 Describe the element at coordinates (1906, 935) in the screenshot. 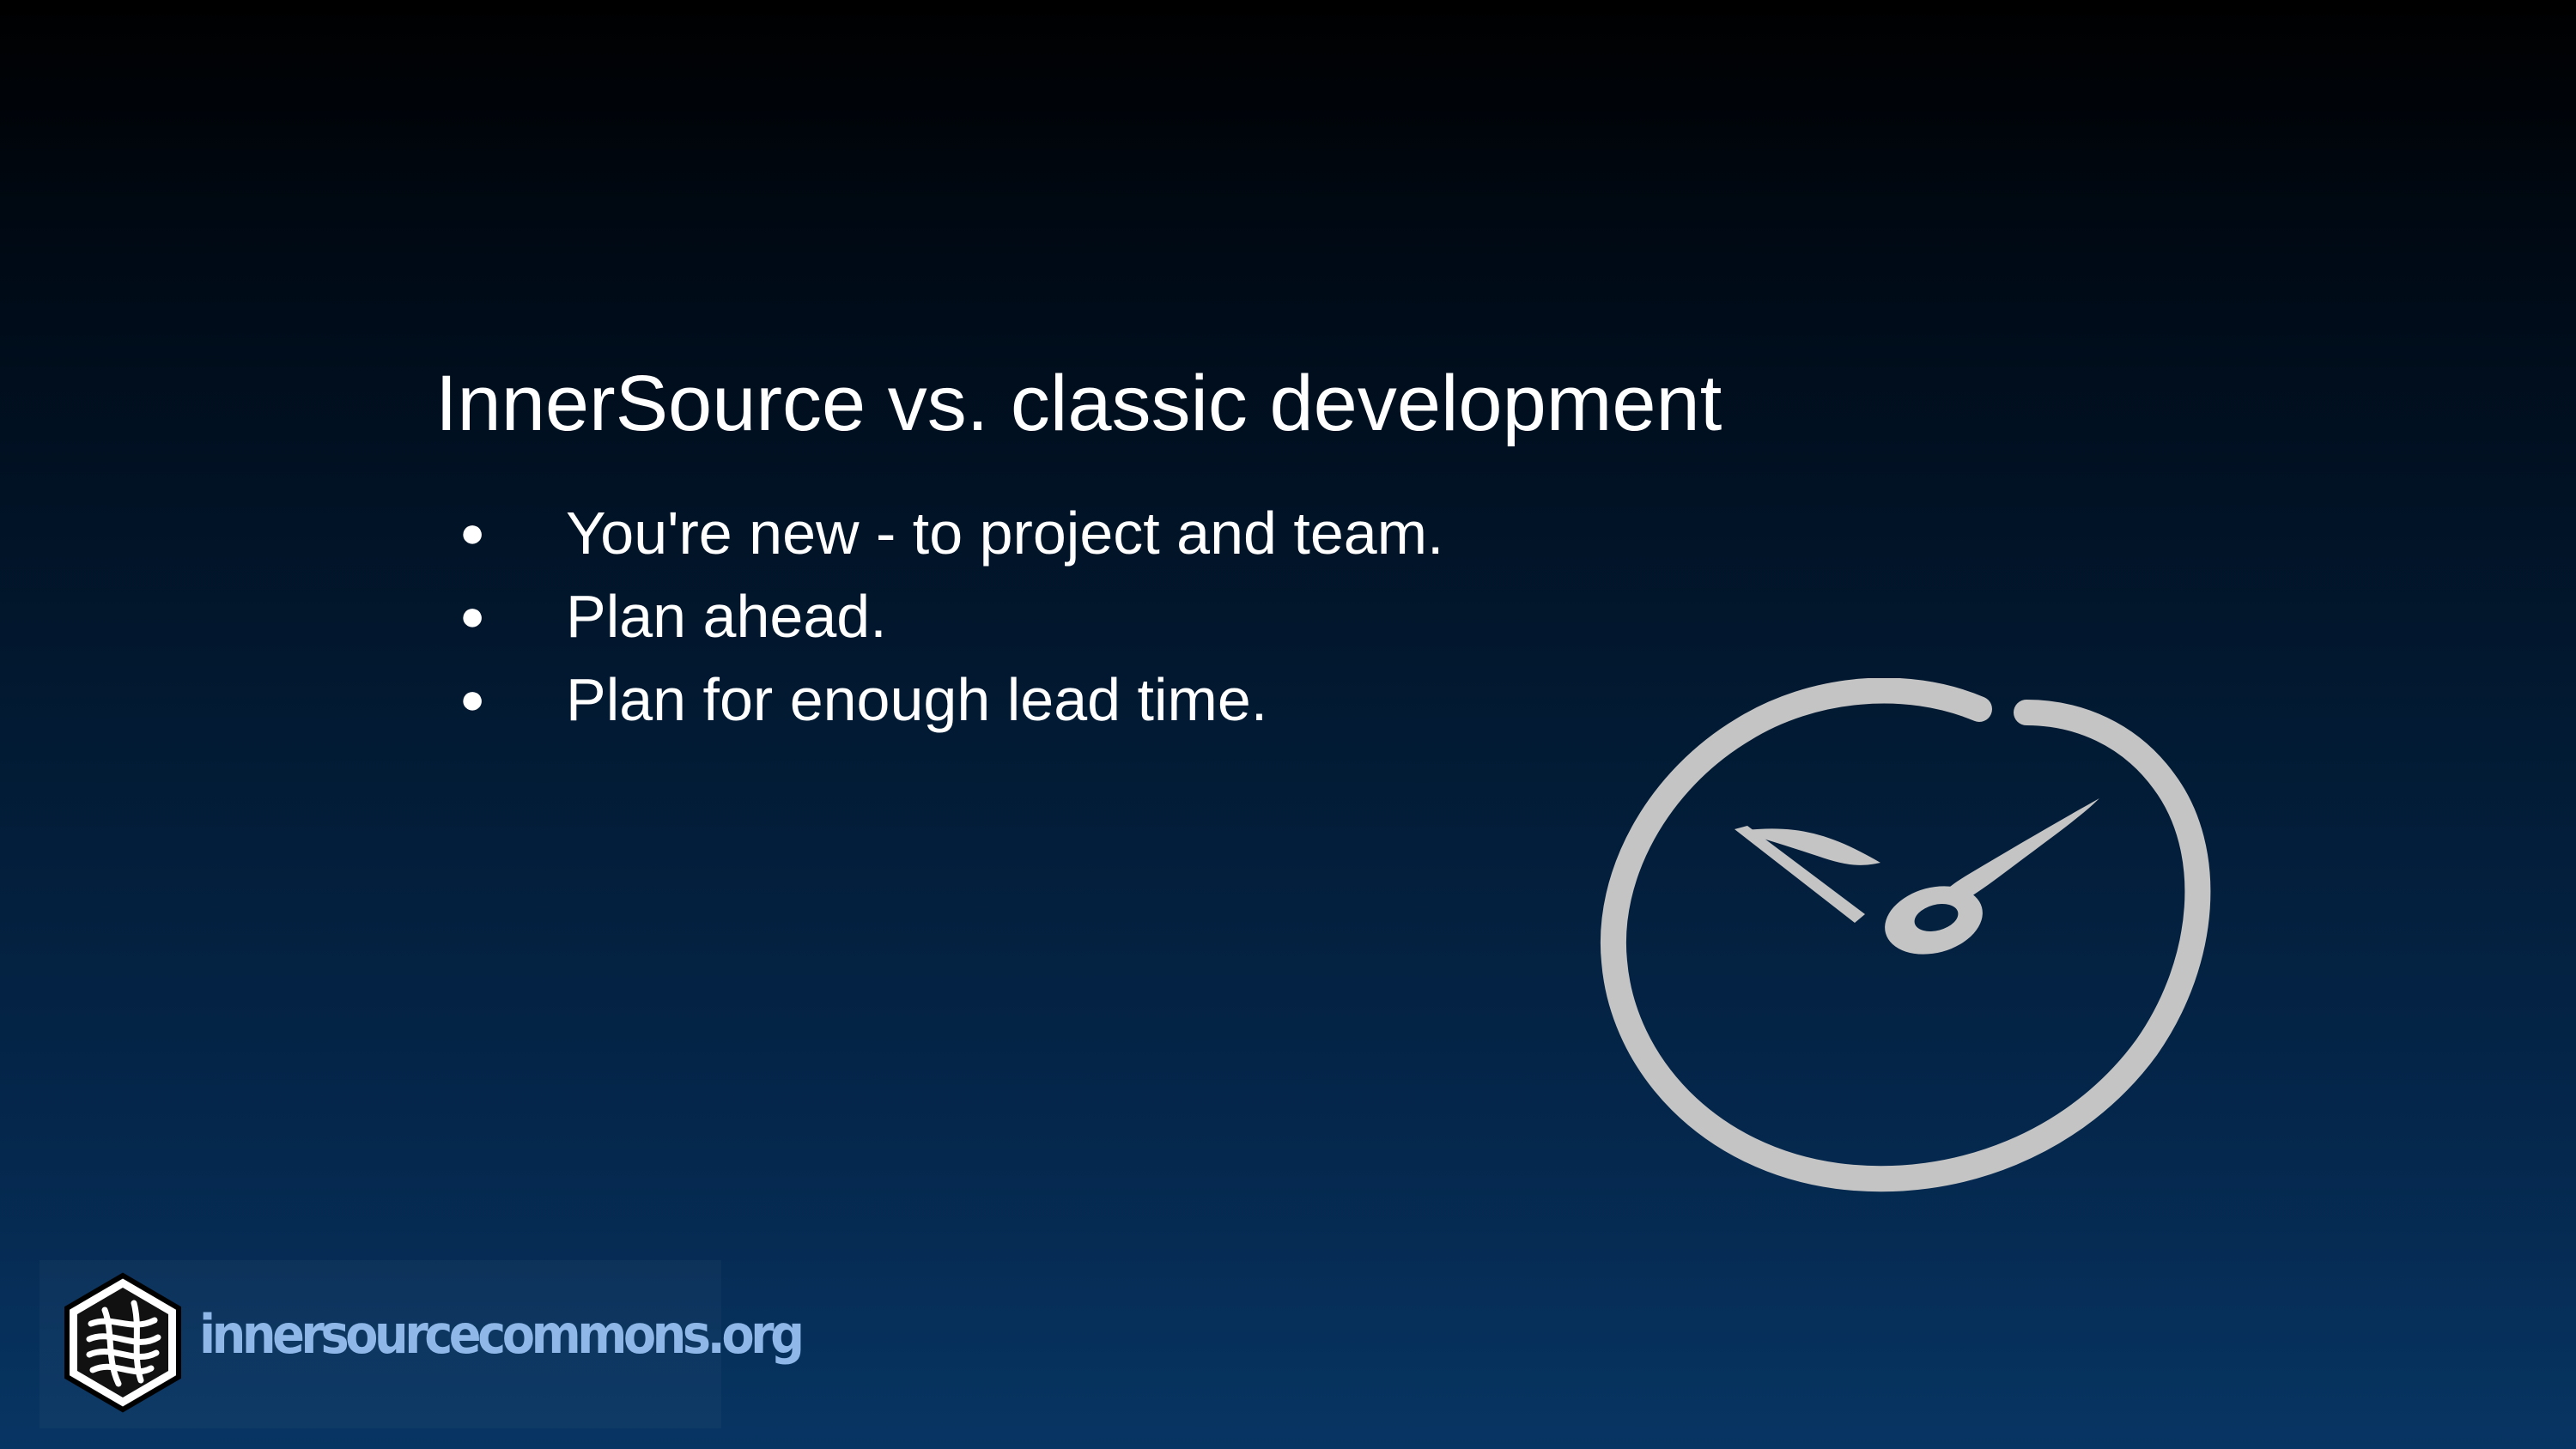

I see `clock-icon` at that location.